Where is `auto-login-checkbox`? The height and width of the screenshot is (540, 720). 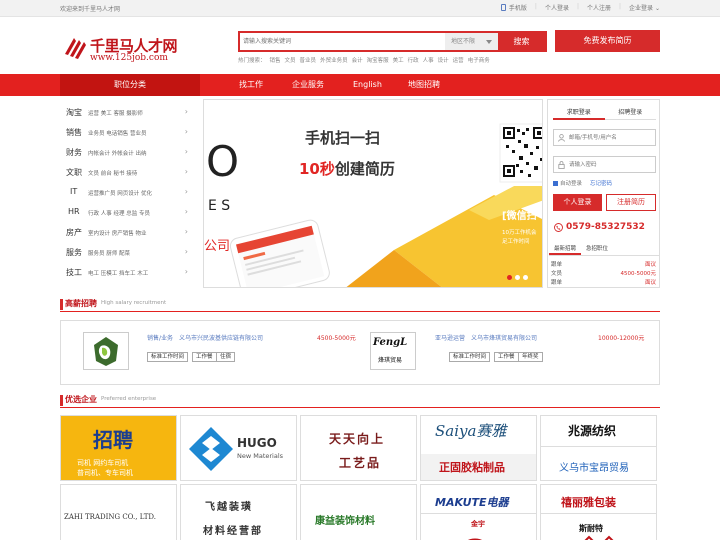 auto-login-checkbox is located at coordinates (555, 183).